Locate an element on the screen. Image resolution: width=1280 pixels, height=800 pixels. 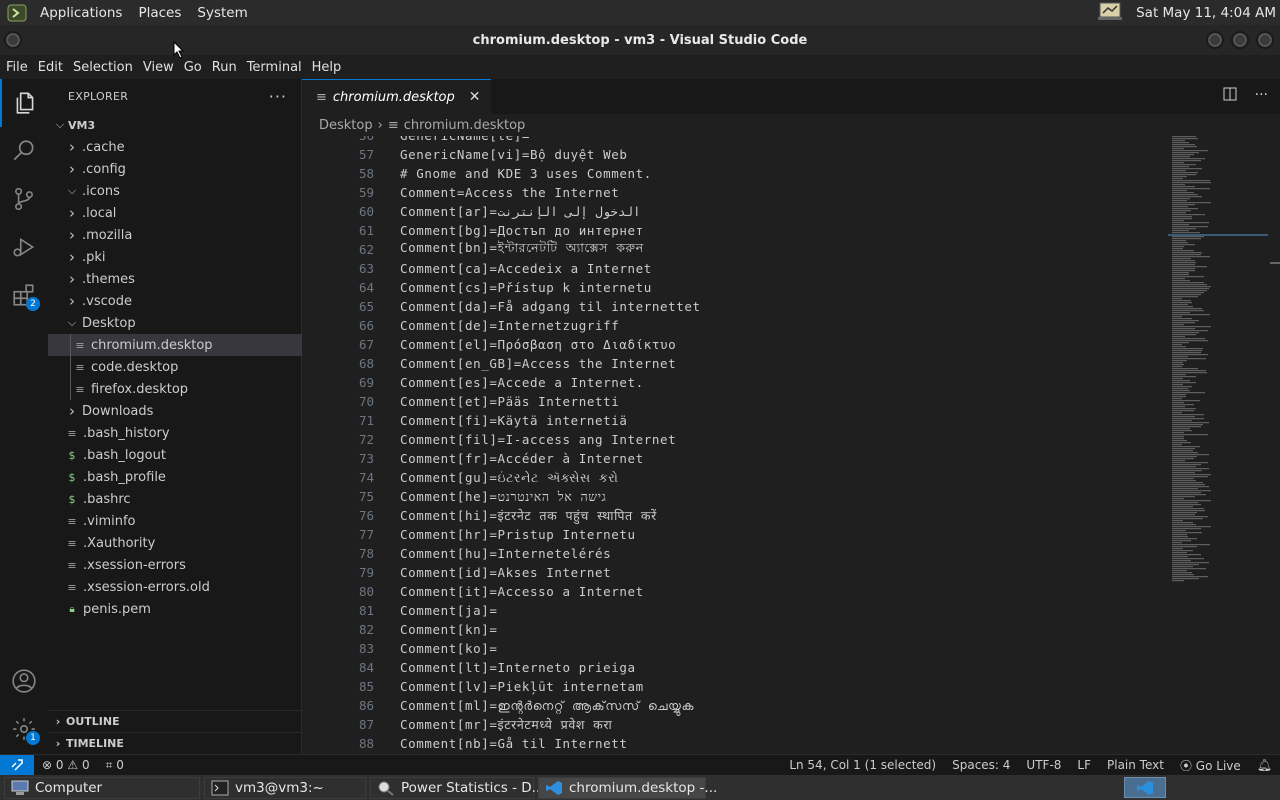
menu-terminal: Terminal is located at coordinates (274, 67).